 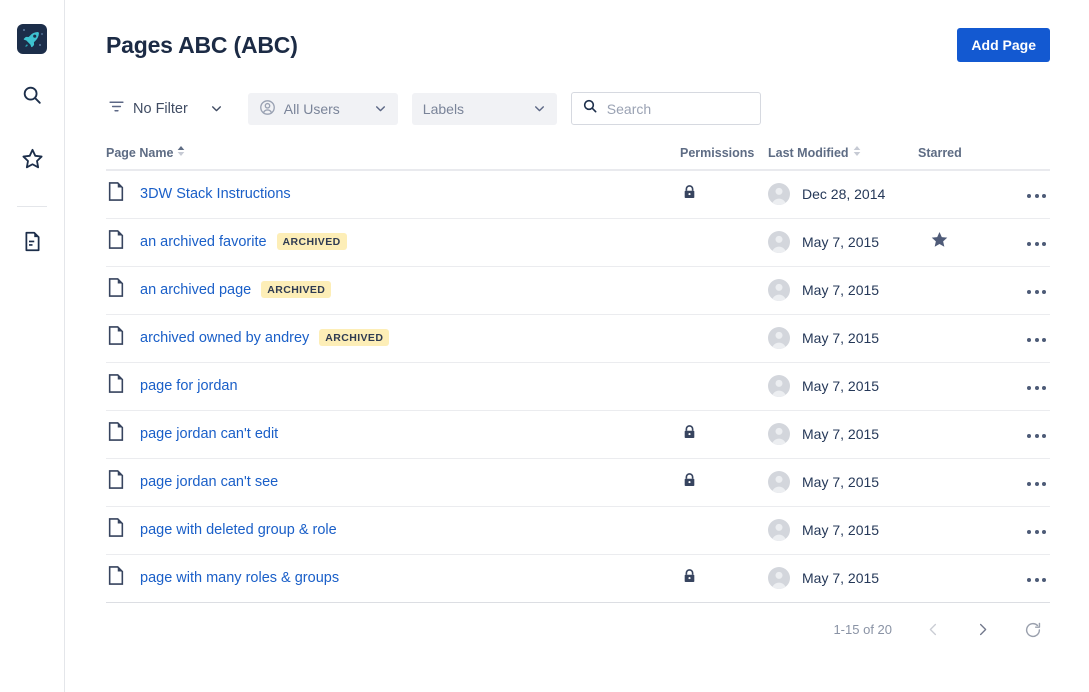 What do you see at coordinates (209, 434) in the screenshot?
I see `page-name-link: page jordan can't edit` at bounding box center [209, 434].